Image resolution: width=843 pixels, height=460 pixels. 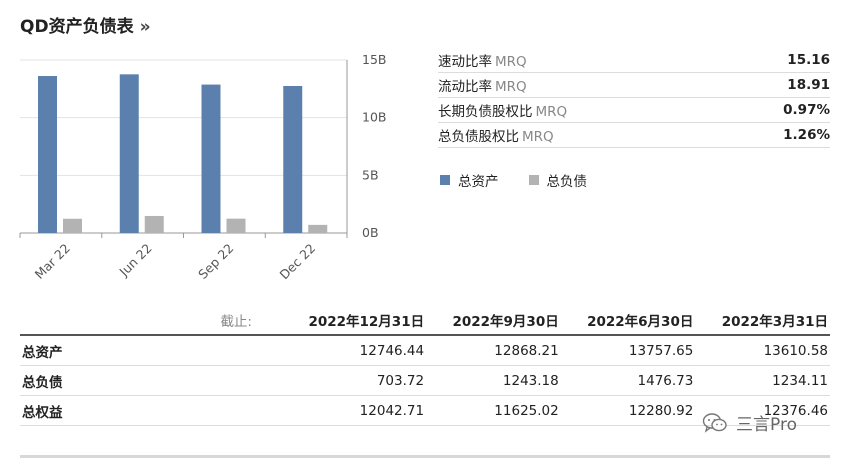 I want to click on ratio-label: 总负债股权比 MRQ, so click(x=496, y=137).